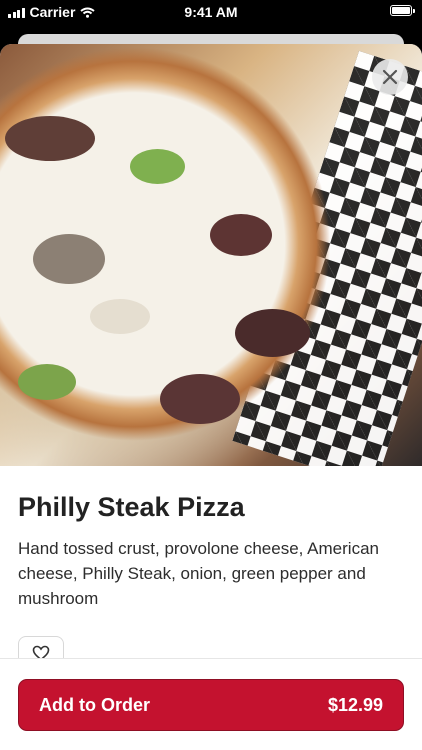  Describe the element at coordinates (131, 507) in the screenshot. I see `item-title: Philly Steak Pizza` at that location.